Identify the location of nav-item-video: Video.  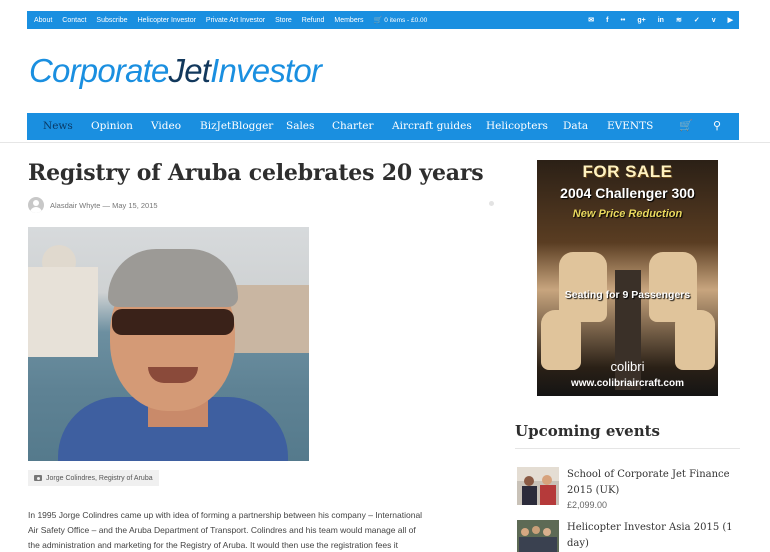
(166, 126).